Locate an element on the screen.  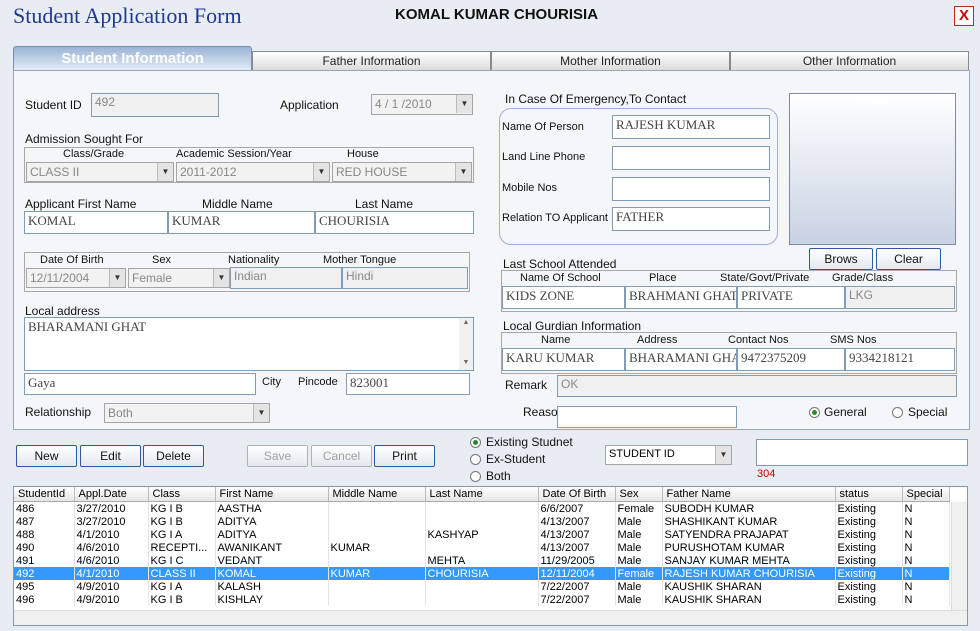
guardian-sms-field: 9334218121 is located at coordinates (900, 359).